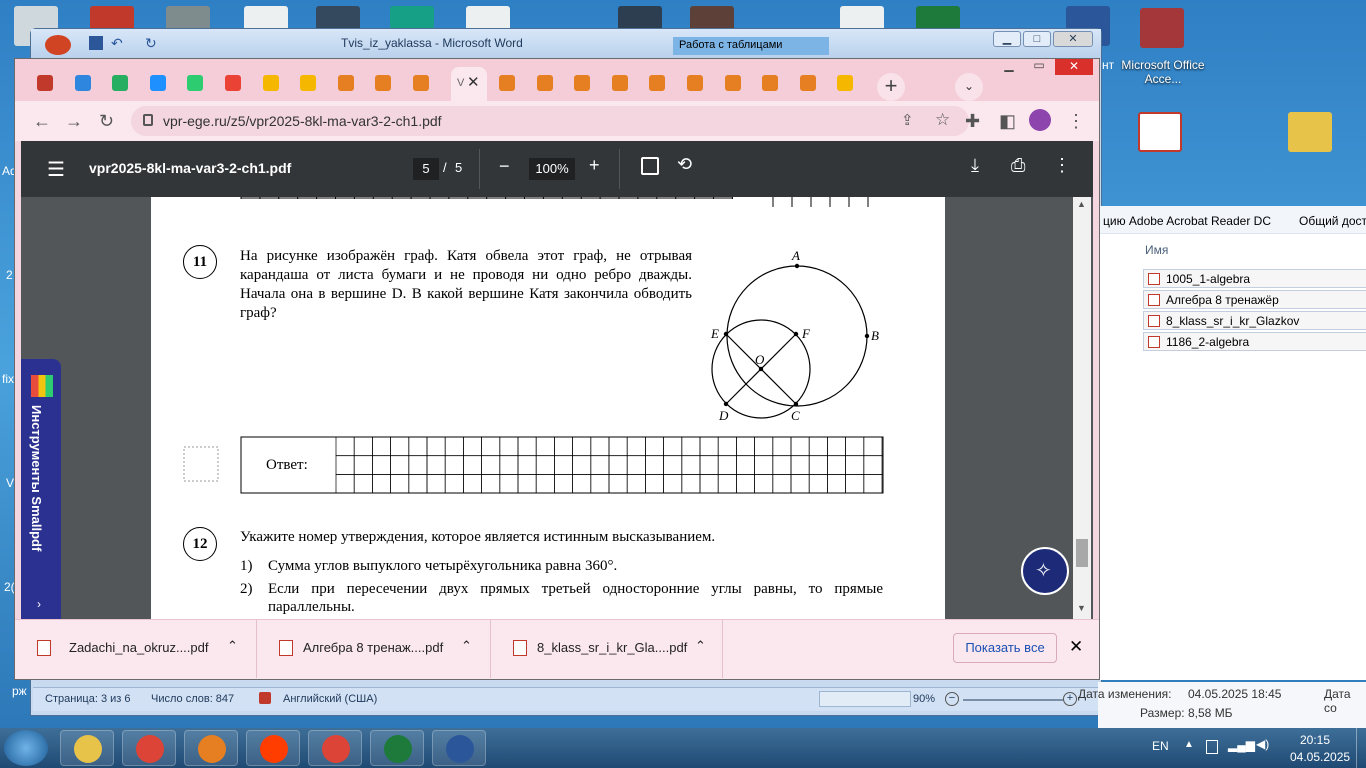  Describe the element at coordinates (942, 120) in the screenshot. I see `bookmark-star-icon: ☆` at that location.